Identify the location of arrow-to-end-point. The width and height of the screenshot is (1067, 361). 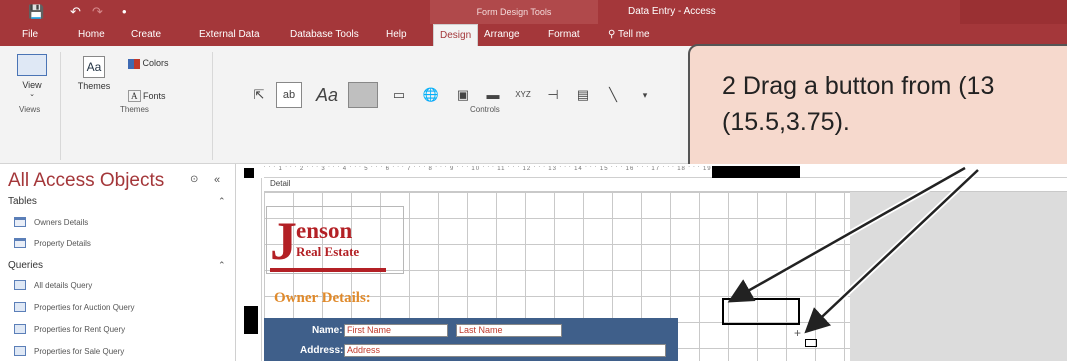
(891, 251).